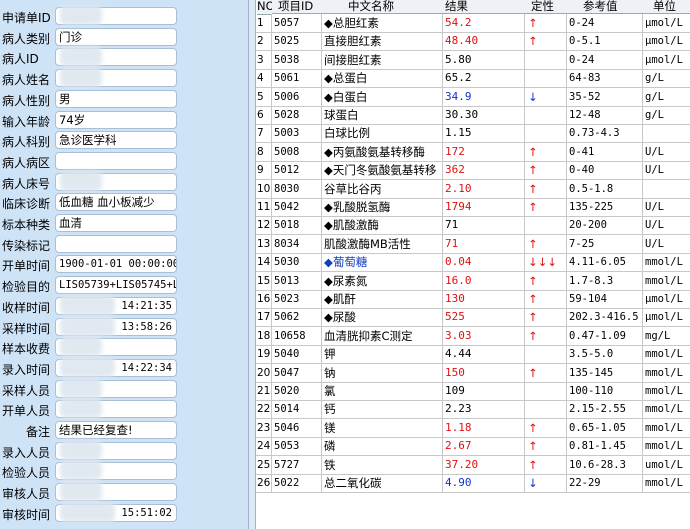 The height and width of the screenshot is (529, 690). I want to click on table-row: 6 5028 球蛋白 30.30 12-48 g/L, so click(473, 115).